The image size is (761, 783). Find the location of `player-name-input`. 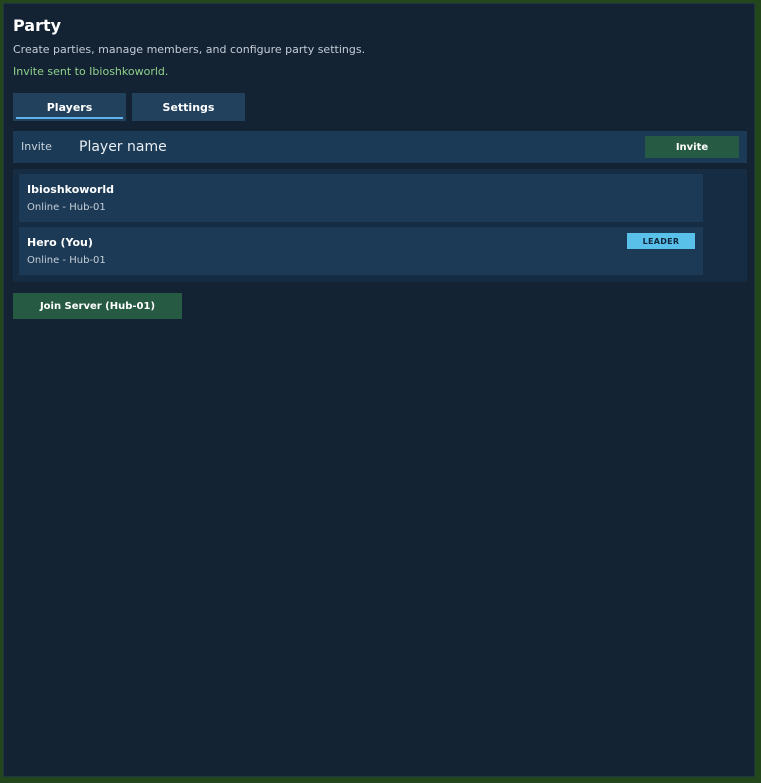

player-name-input is located at coordinates (359, 147).